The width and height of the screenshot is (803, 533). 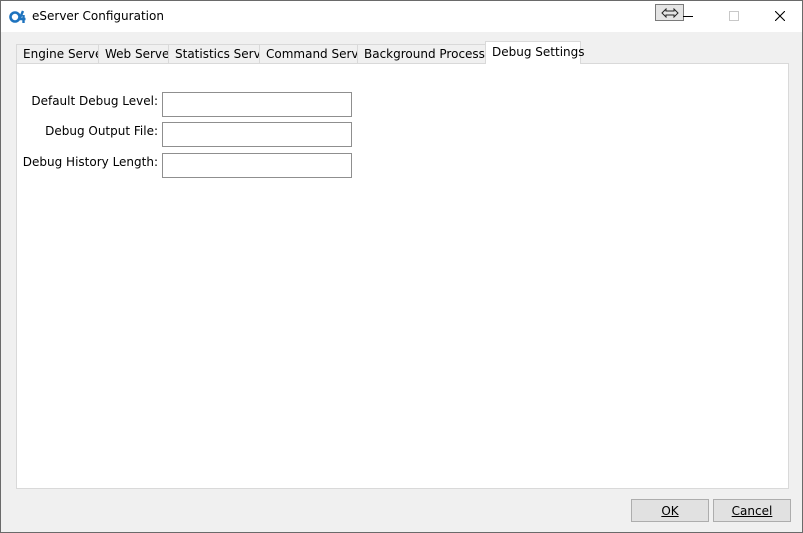 What do you see at coordinates (90, 162) in the screenshot?
I see `debug-history-length-label: Debug History Length:` at bounding box center [90, 162].